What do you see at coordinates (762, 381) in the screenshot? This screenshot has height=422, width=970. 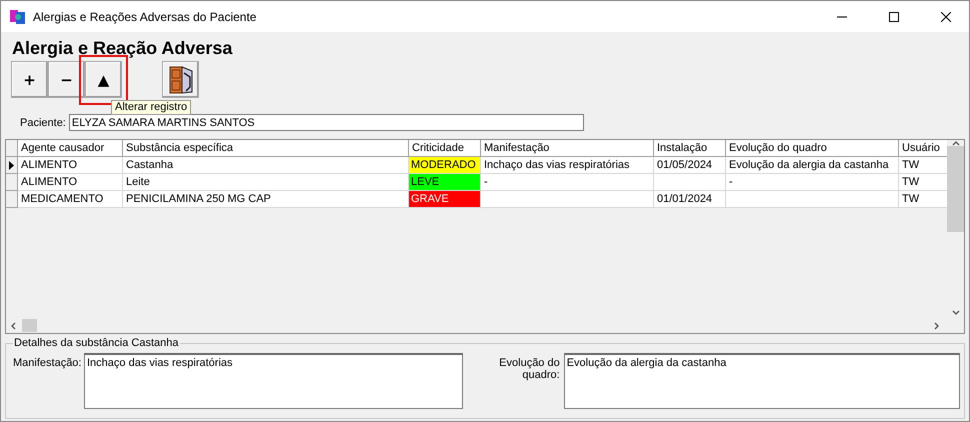 I see `evolution-field: Evolução da alergia da castanha` at bounding box center [762, 381].